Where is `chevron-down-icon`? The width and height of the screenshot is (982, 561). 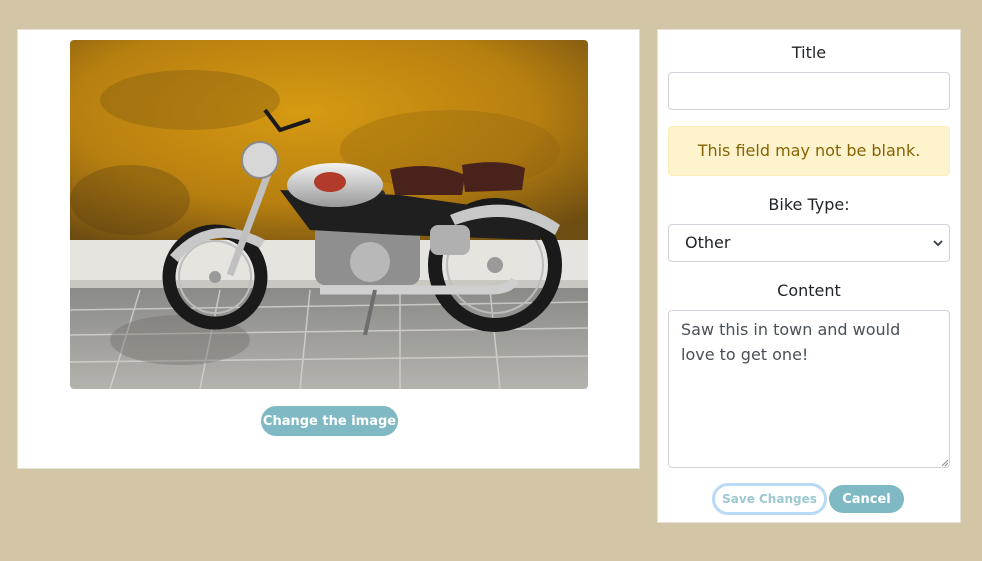 chevron-down-icon is located at coordinates (938, 243).